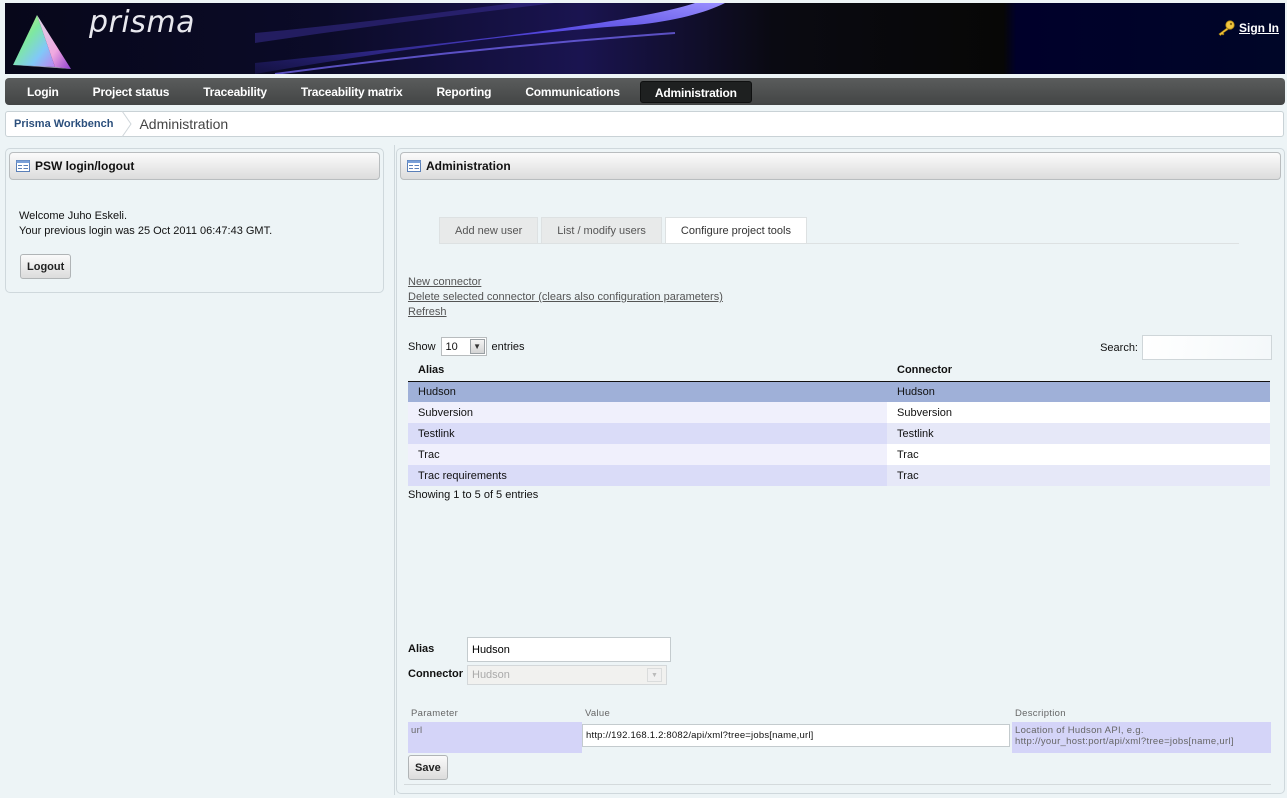 This screenshot has height=798, width=1287. I want to click on new-connector-link: New connector, so click(565, 282).